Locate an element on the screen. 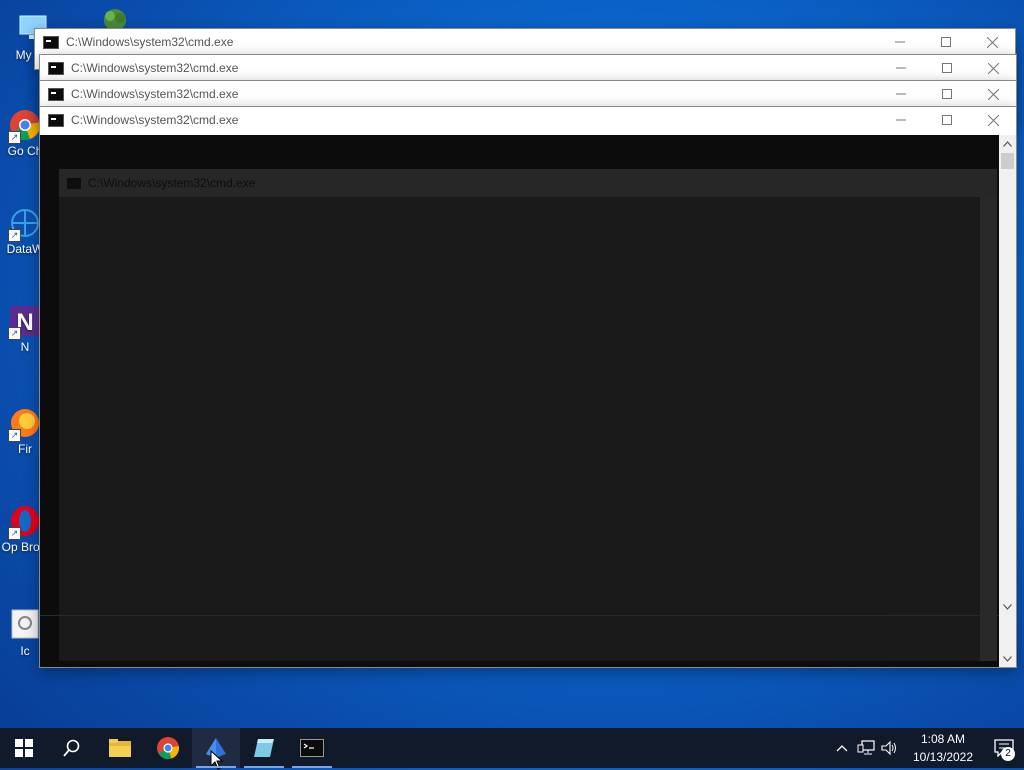 The height and width of the screenshot is (770, 1024). clock-date: 10/13/2022 is located at coordinates (943, 757).